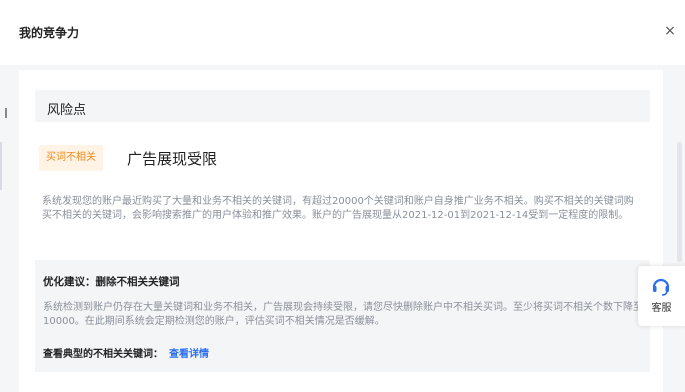 The image size is (685, 392). I want to click on customer-service-button: 客服, so click(661, 296).